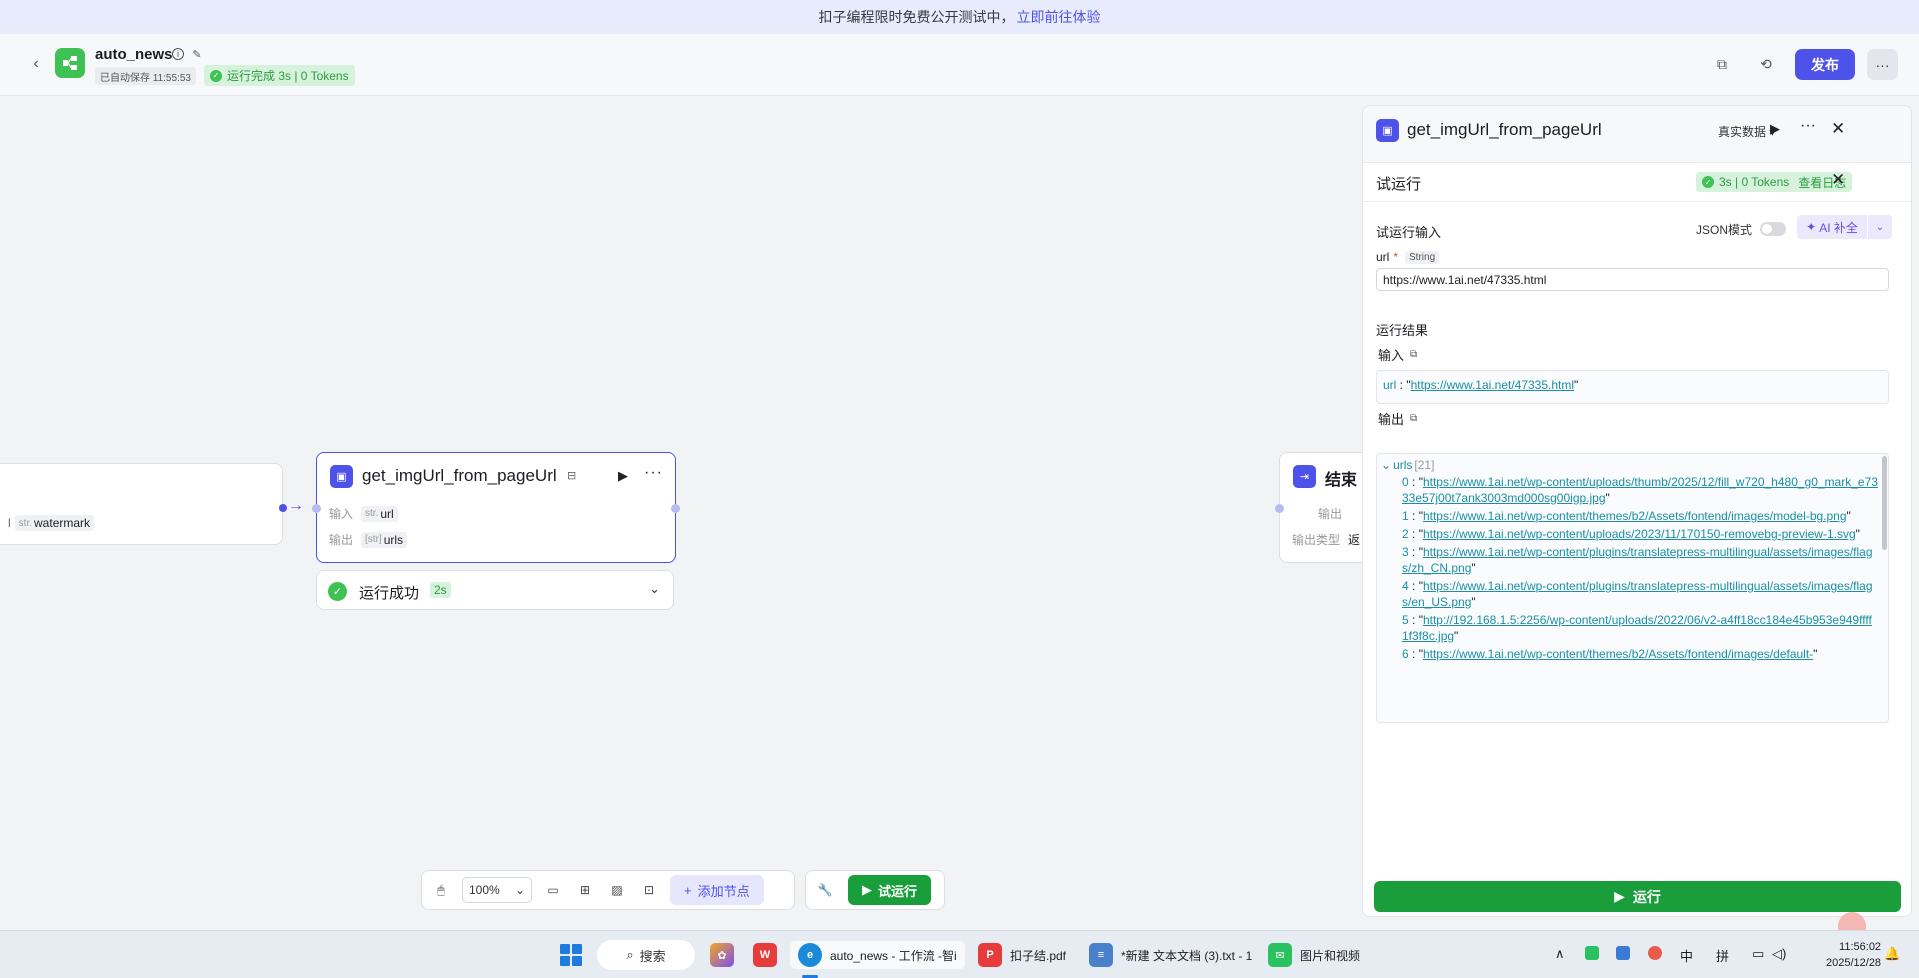 The image size is (1919, 978). What do you see at coordinates (141, 504) in the screenshot?
I see `start-node: l str. watermark` at bounding box center [141, 504].